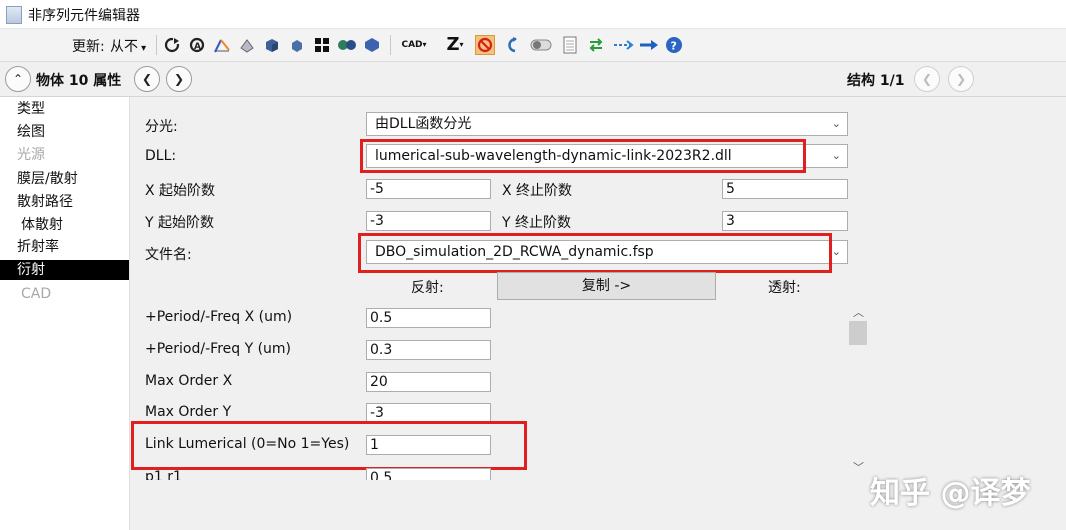 Image resolution: width=1066 pixels, height=530 pixels. Describe the element at coordinates (14, 15) in the screenshot. I see `app-icon` at that location.